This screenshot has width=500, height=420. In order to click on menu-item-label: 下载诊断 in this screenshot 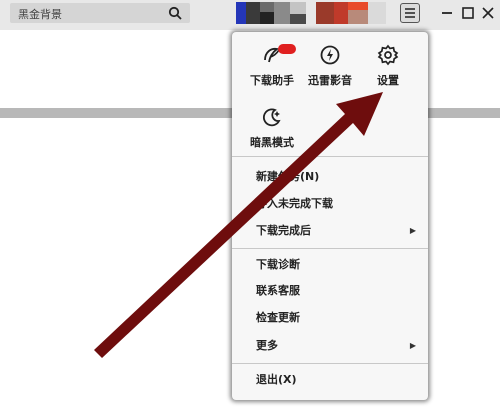, I will do `click(278, 264)`.